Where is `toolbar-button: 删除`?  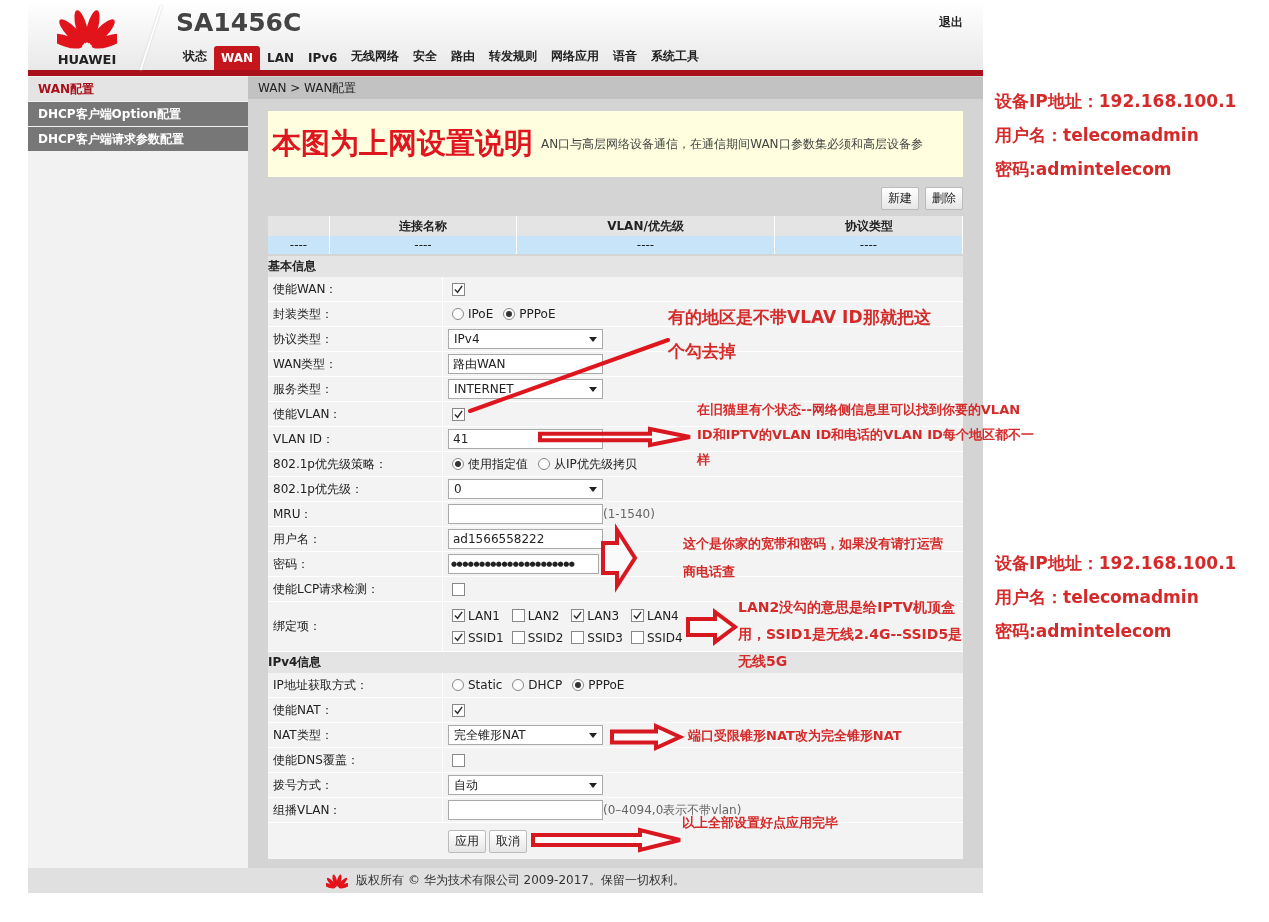 toolbar-button: 删除 is located at coordinates (944, 198).